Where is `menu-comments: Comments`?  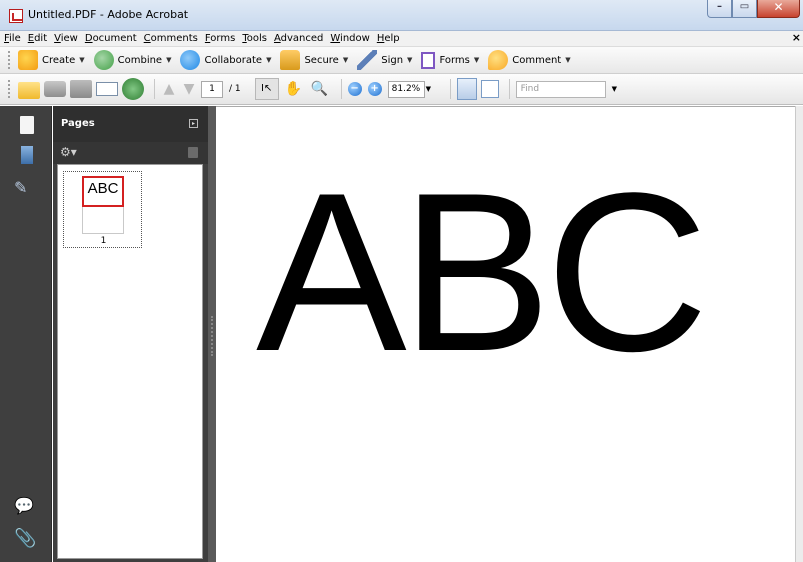 menu-comments: Comments is located at coordinates (171, 38).